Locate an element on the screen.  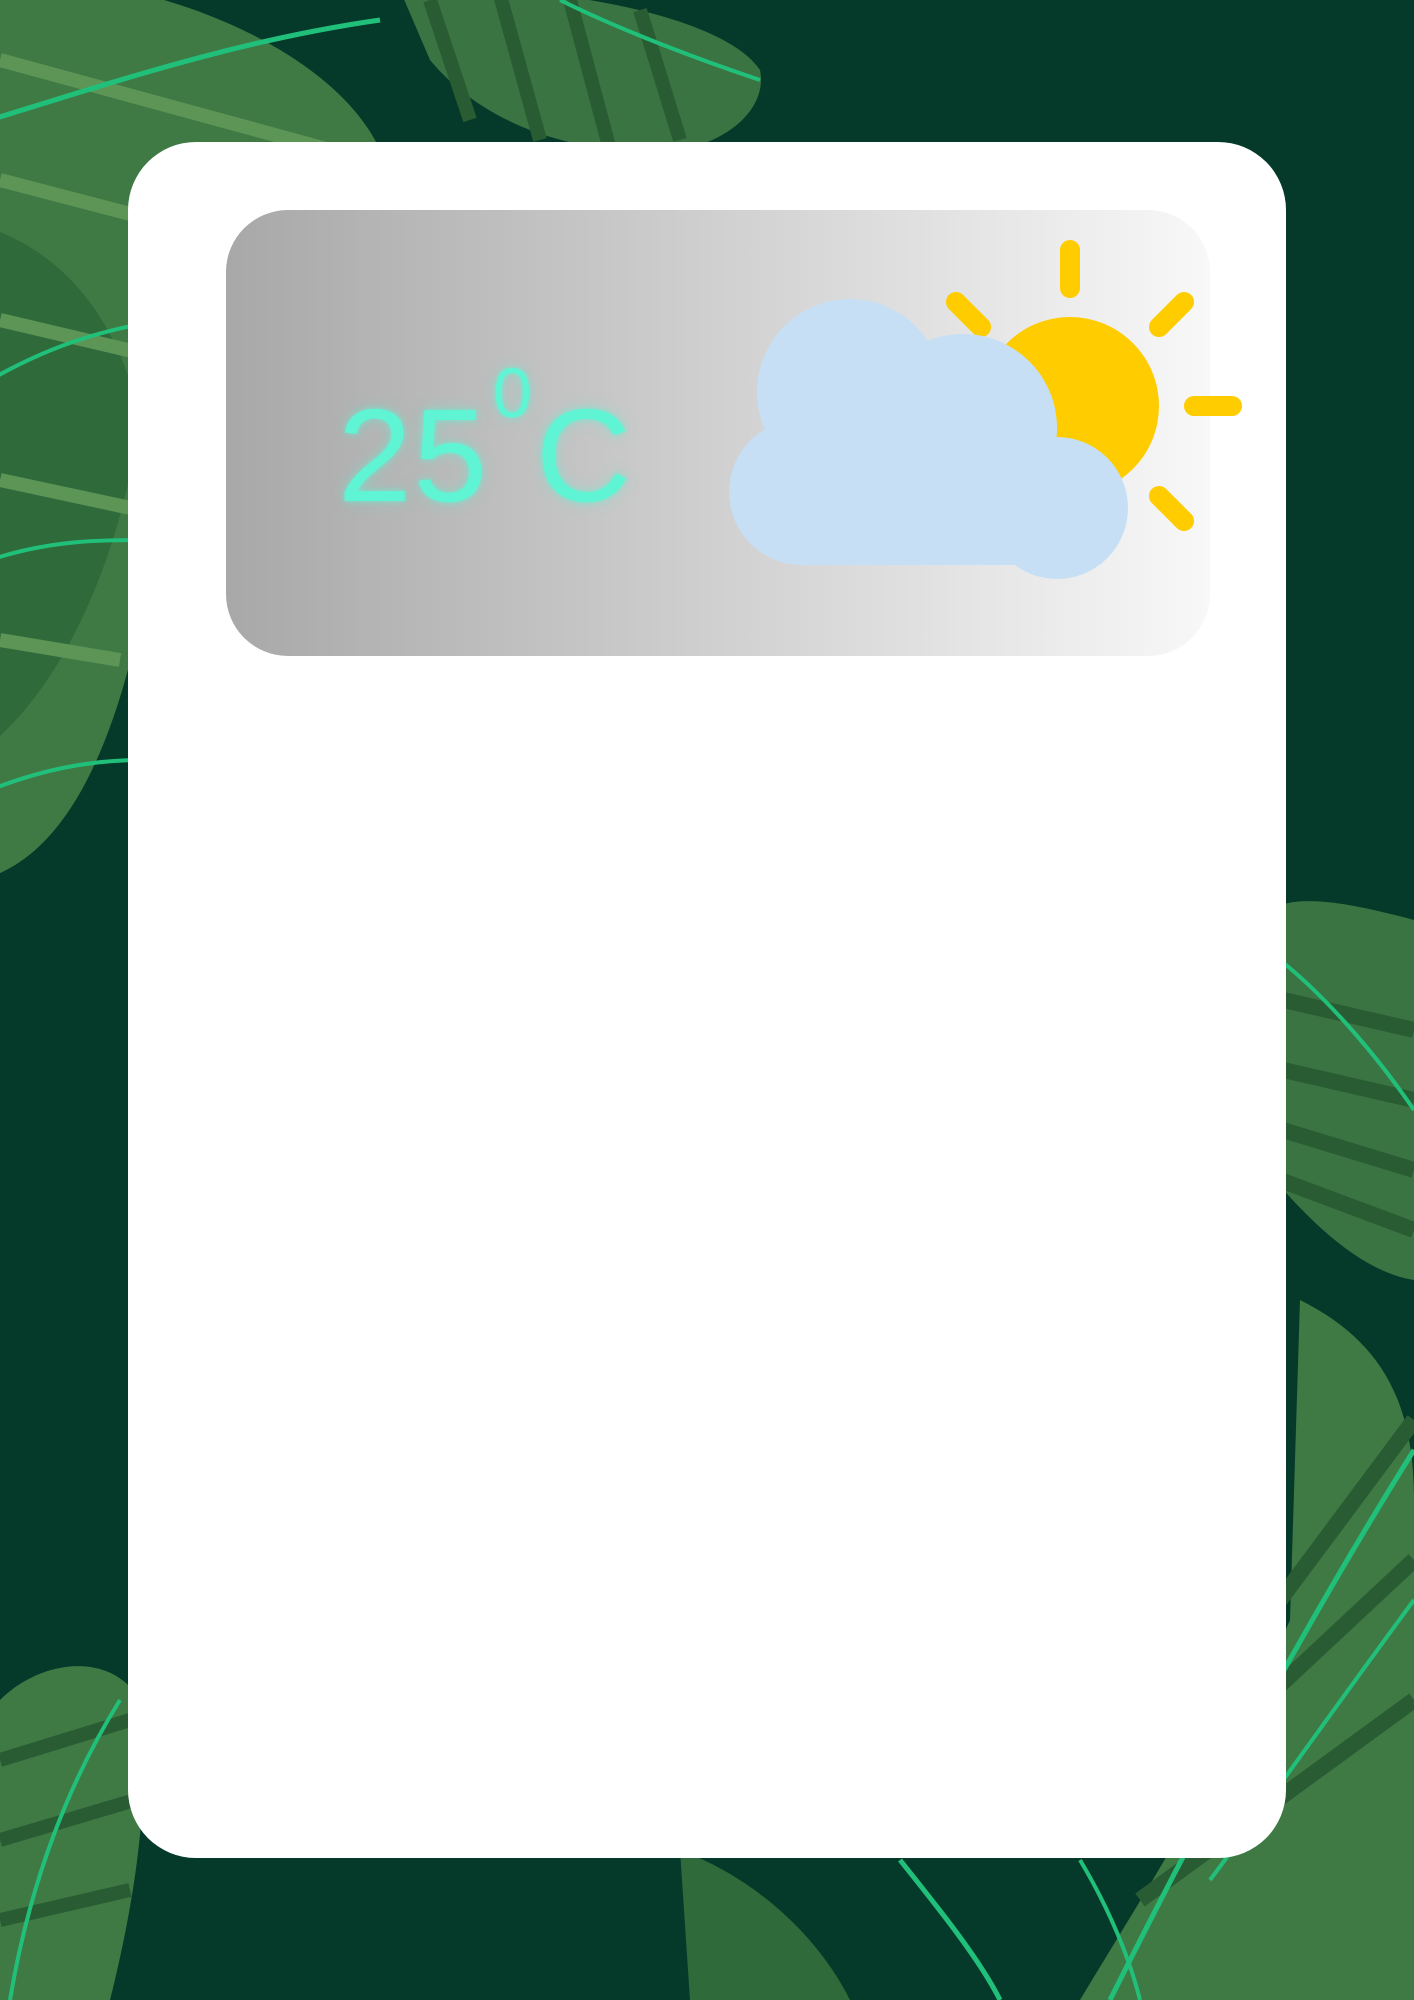
temperature-reading: 250C is located at coordinates (486, 443).